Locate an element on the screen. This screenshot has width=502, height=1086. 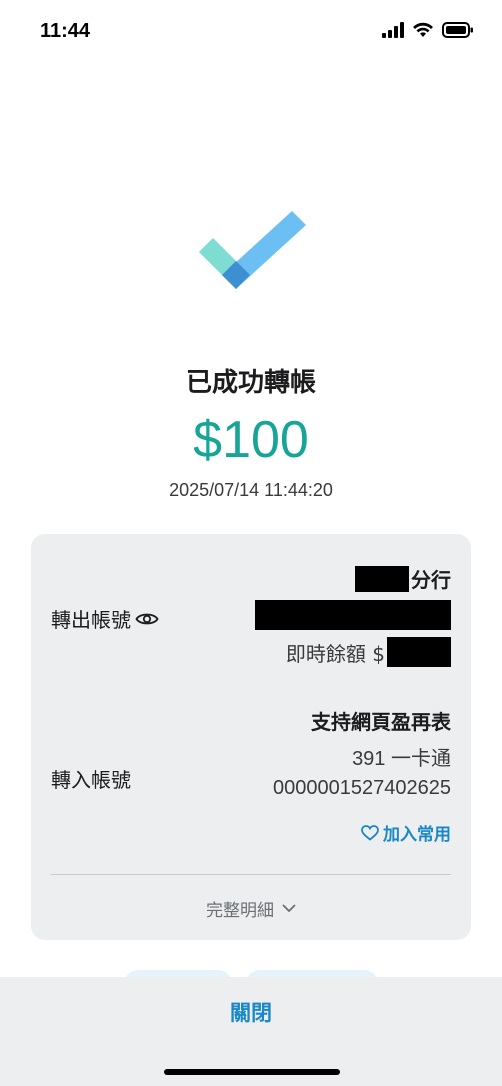
redacted-branch is located at coordinates (382, 578).